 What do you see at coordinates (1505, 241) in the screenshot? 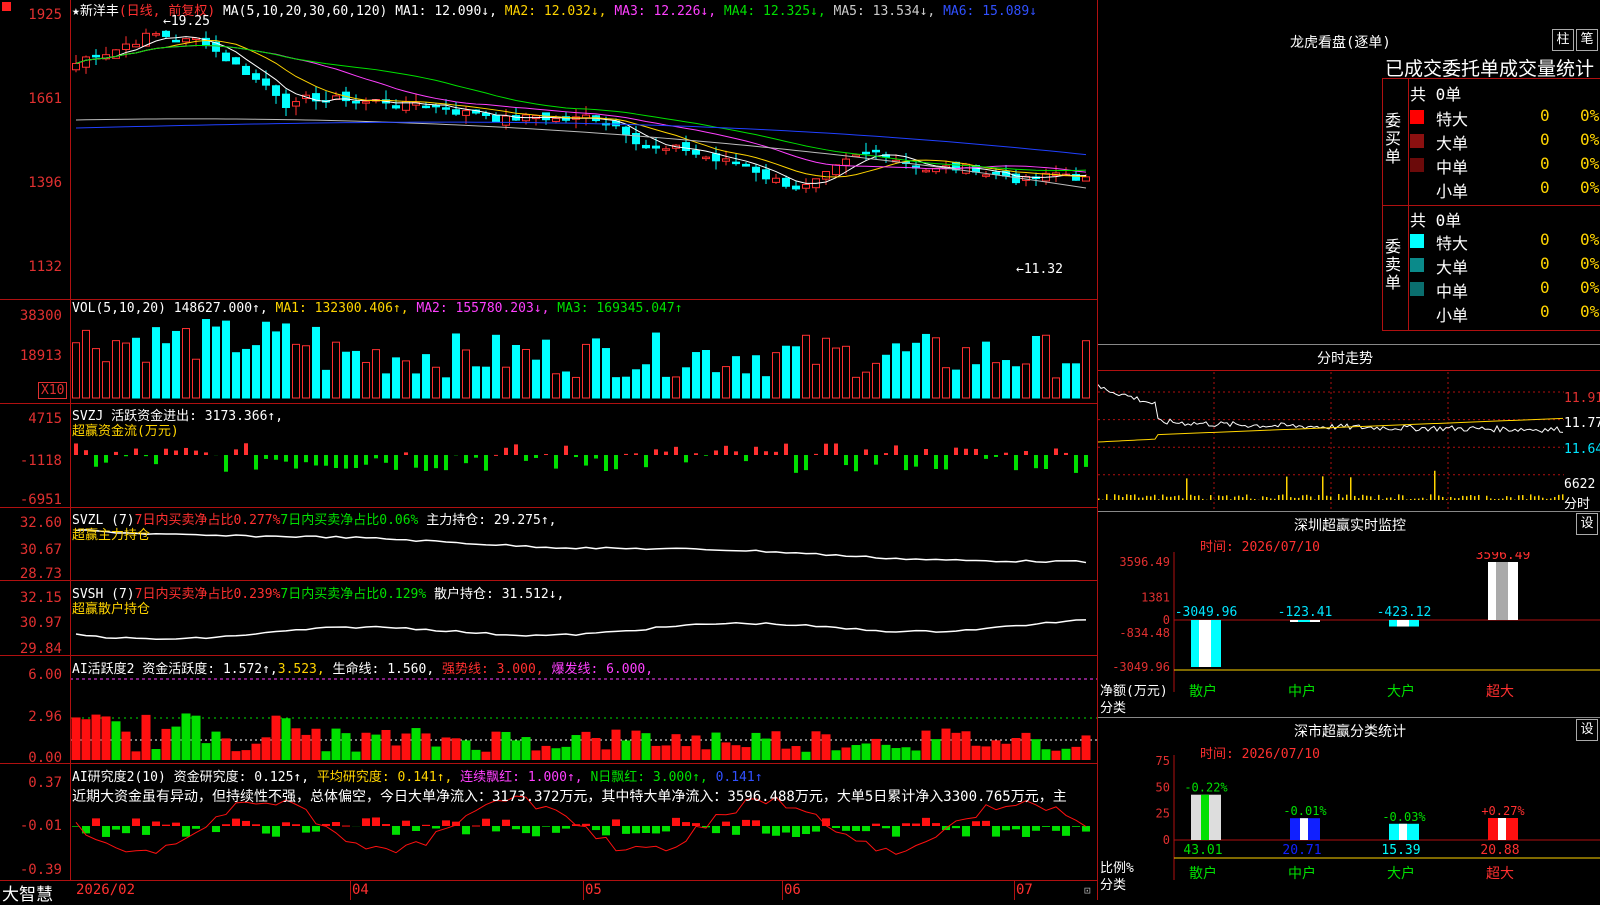
I see `sell-row-xl: 特大00%` at bounding box center [1505, 241].